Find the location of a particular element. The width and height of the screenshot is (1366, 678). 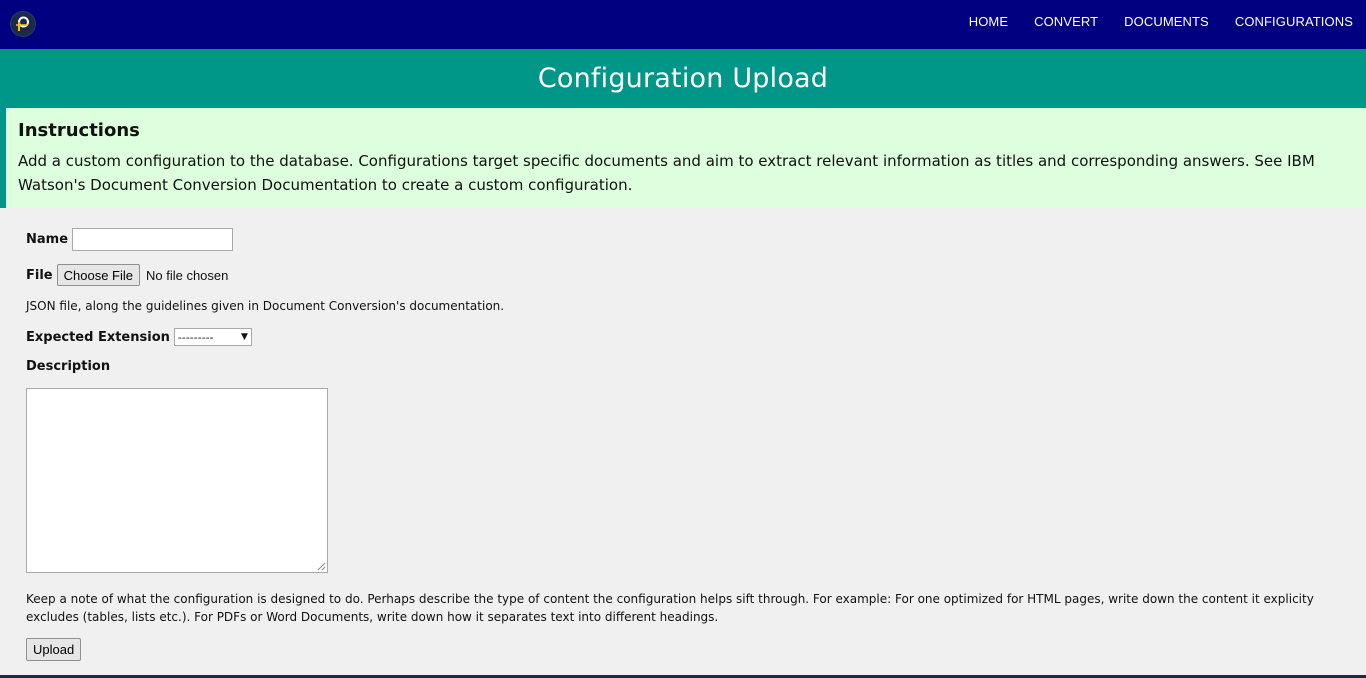

file-status-text: No file chosen is located at coordinates (187, 275).